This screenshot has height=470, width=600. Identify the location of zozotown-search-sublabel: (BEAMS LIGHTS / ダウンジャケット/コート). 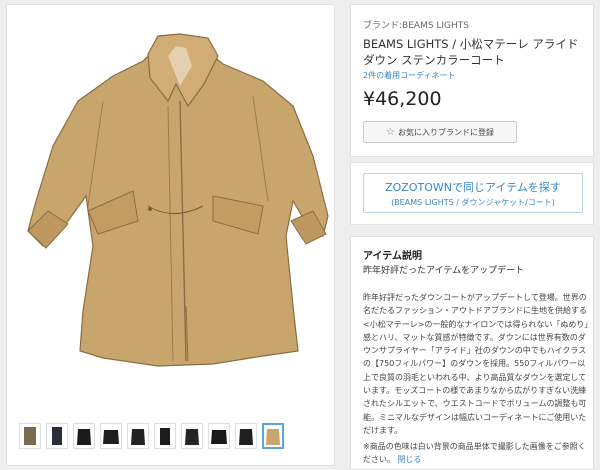
(473, 202).